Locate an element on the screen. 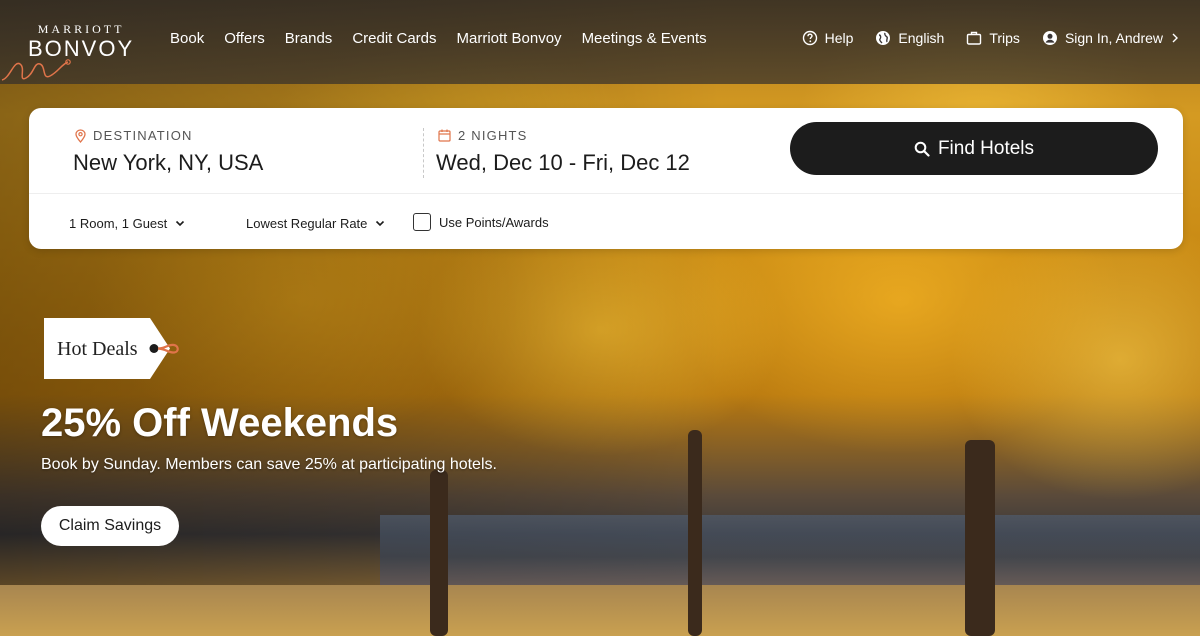 This screenshot has width=1200, height=636. rooms-guests-dropdown: 1 Room, 1 Guest is located at coordinates (127, 223).